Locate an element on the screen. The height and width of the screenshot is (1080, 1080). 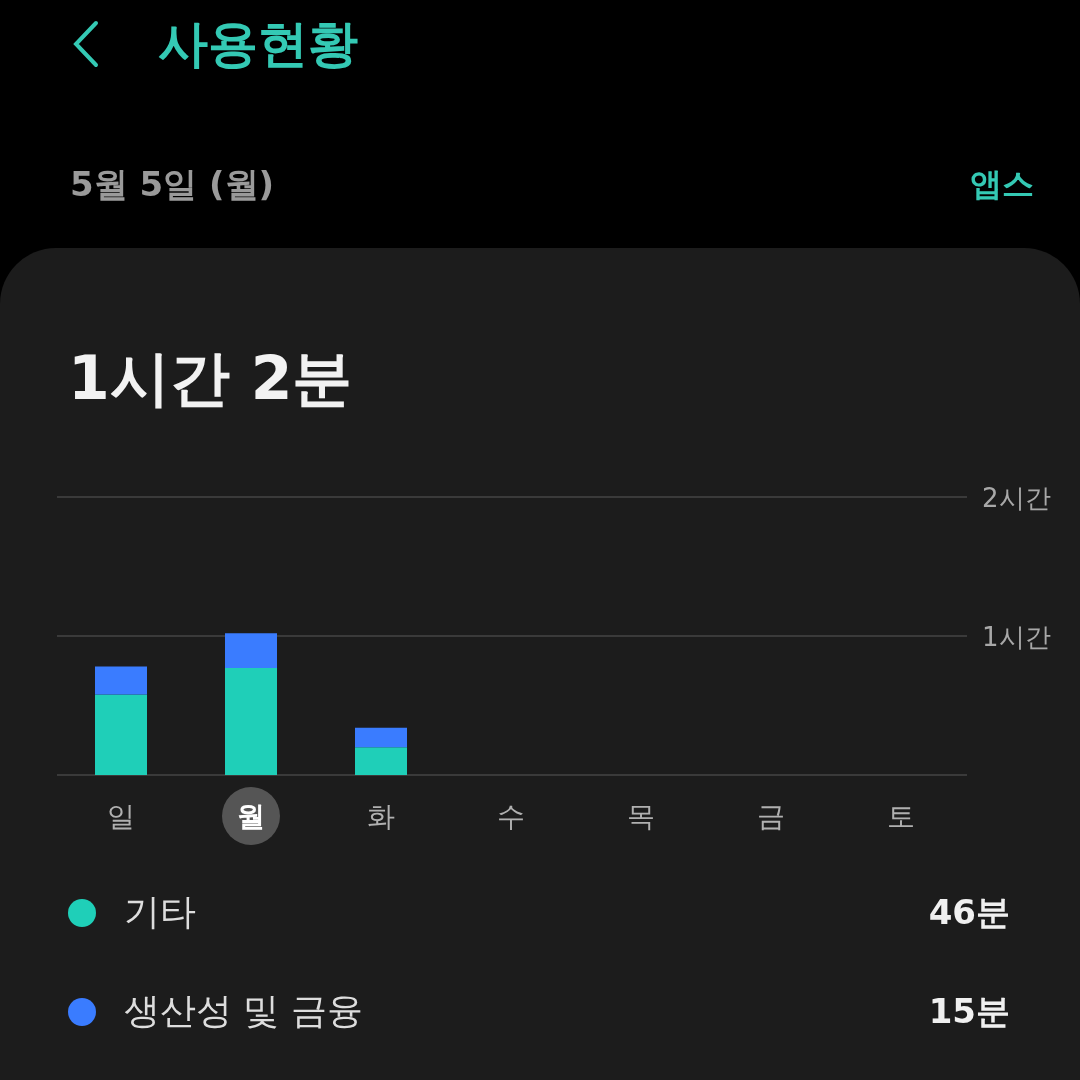
page-title: 사용현황 is located at coordinates (258, 44).